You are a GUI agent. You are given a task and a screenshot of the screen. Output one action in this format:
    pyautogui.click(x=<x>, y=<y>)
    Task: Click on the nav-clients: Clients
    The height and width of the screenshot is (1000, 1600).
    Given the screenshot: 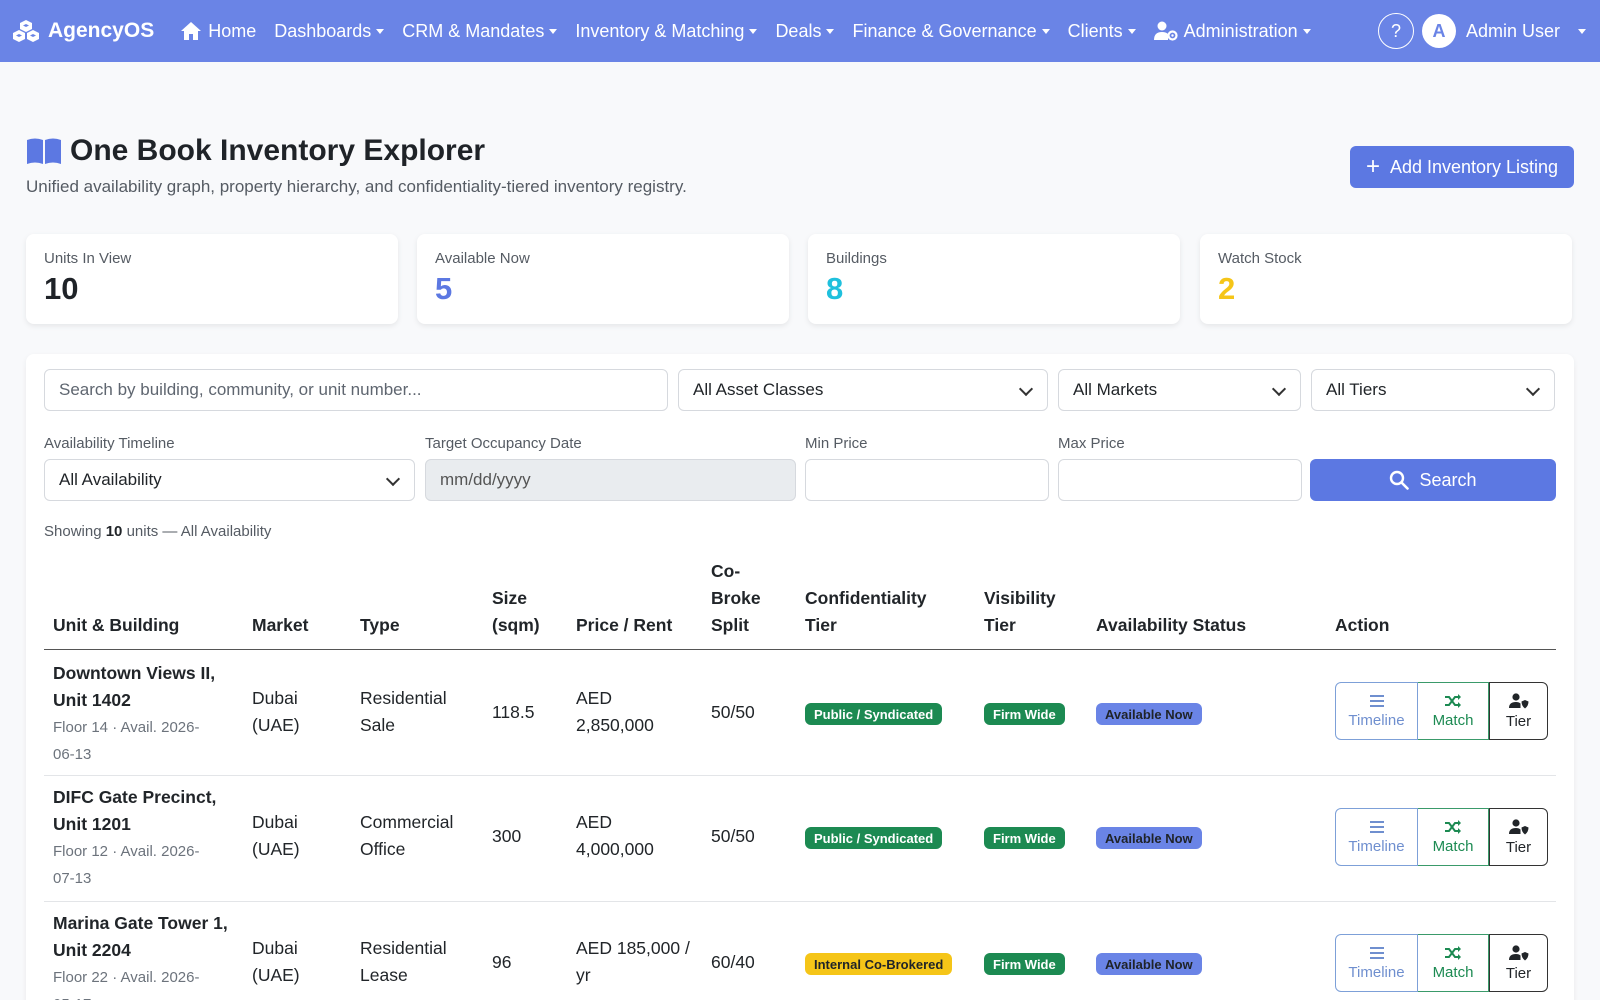 What is the action you would take?
    pyautogui.click(x=1102, y=31)
    